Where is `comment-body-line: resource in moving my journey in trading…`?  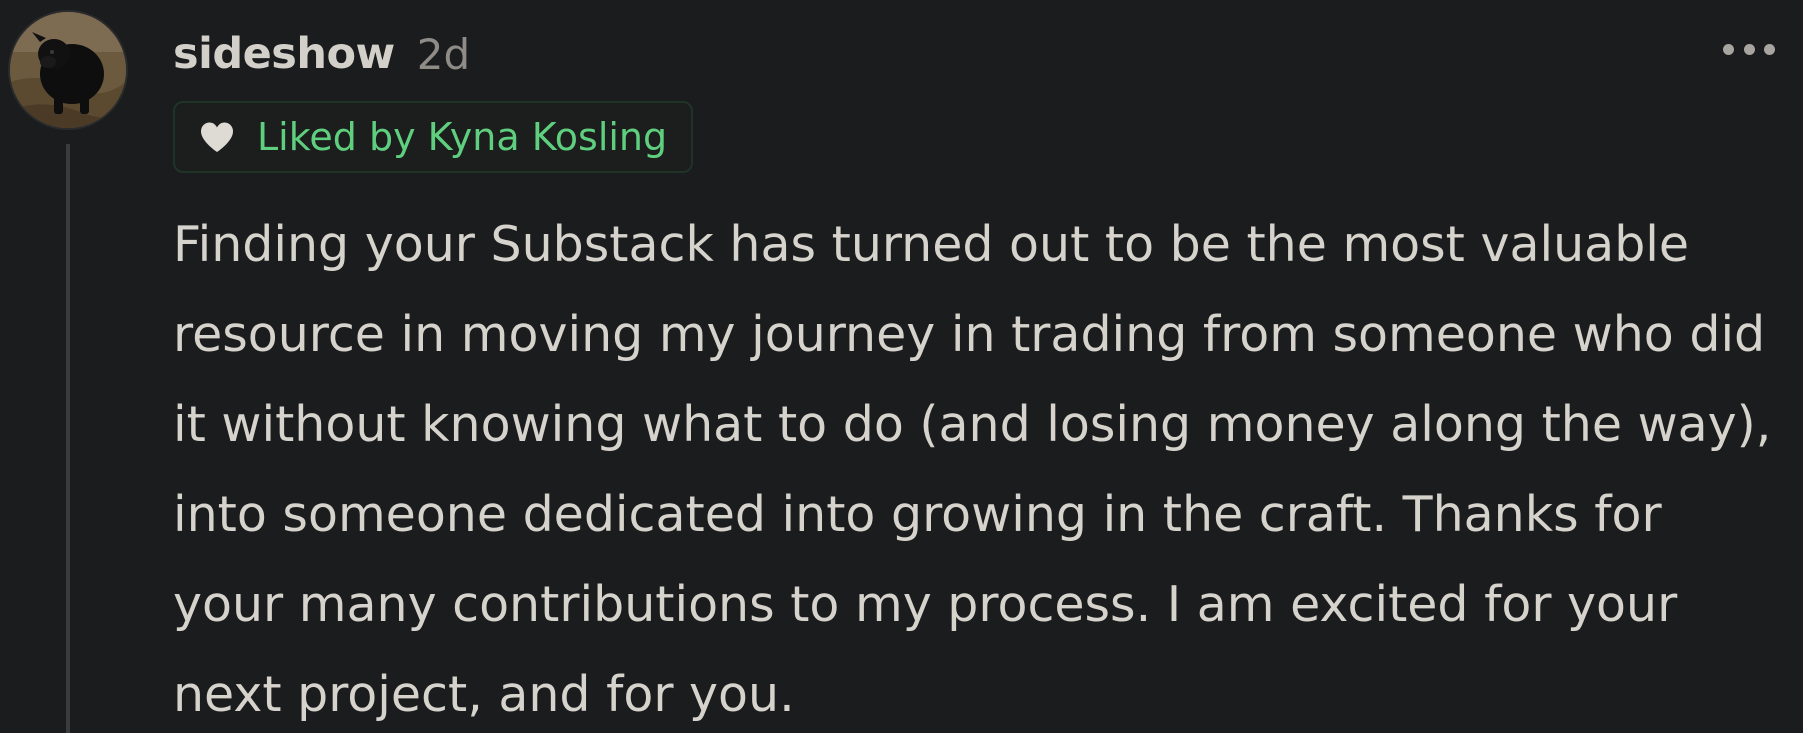 comment-body-line: resource in moving my journey in trading… is located at coordinates (969, 334).